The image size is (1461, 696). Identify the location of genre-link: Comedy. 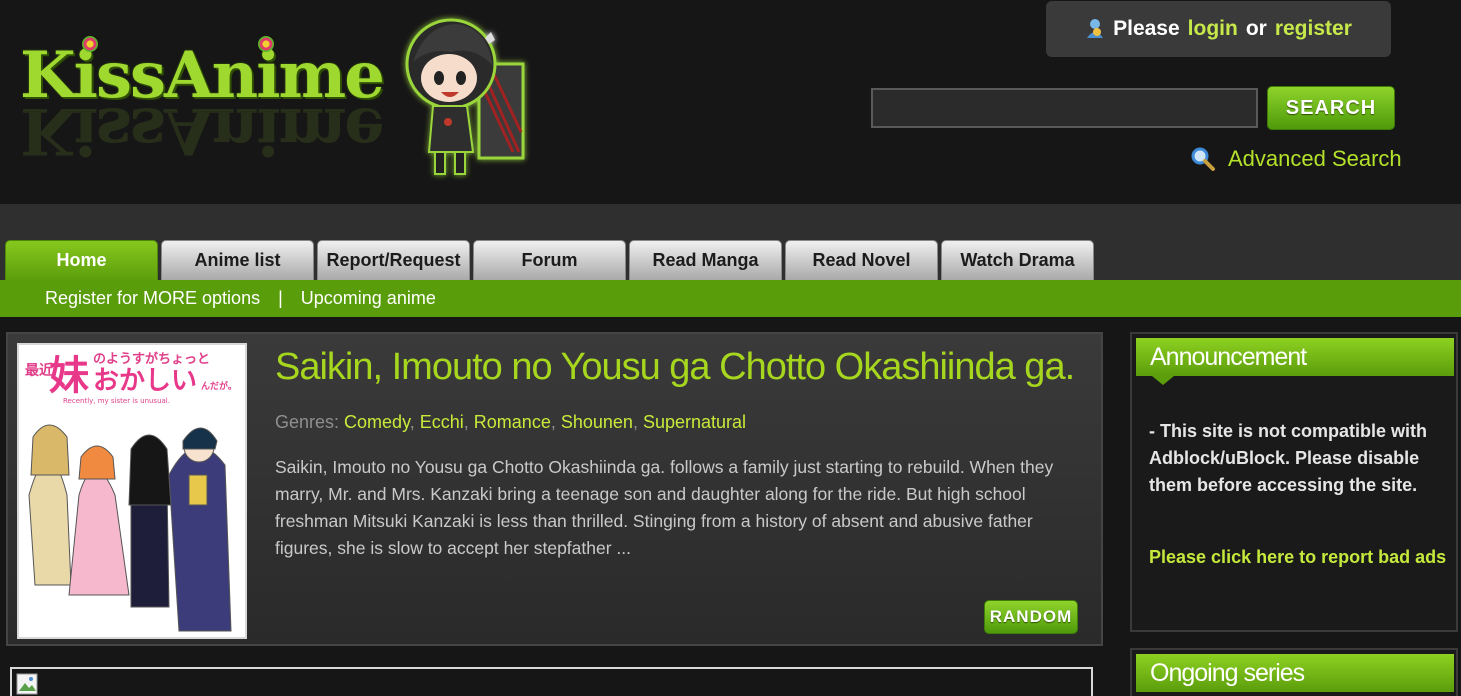
(377, 422).